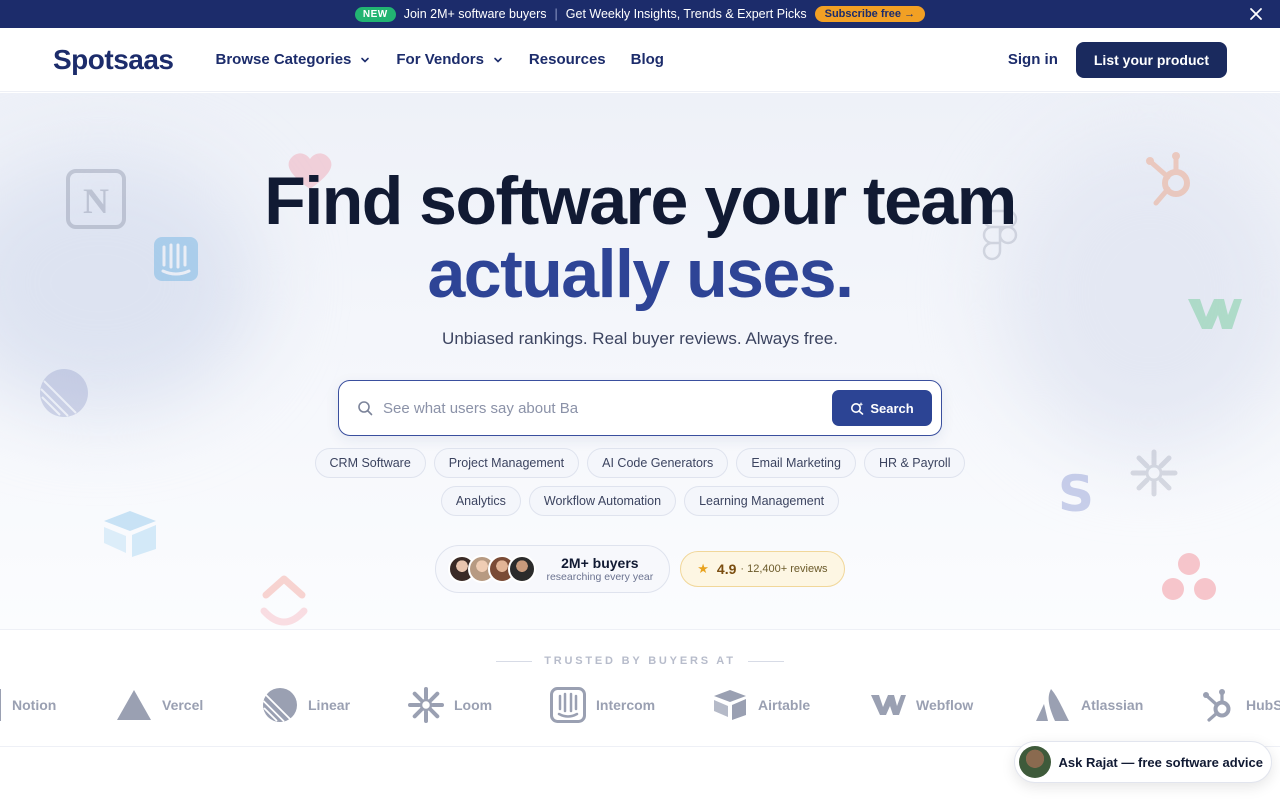 The width and height of the screenshot is (1280, 800). What do you see at coordinates (602, 501) in the screenshot?
I see `chip-workflow-automation: Workflow Automation` at bounding box center [602, 501].